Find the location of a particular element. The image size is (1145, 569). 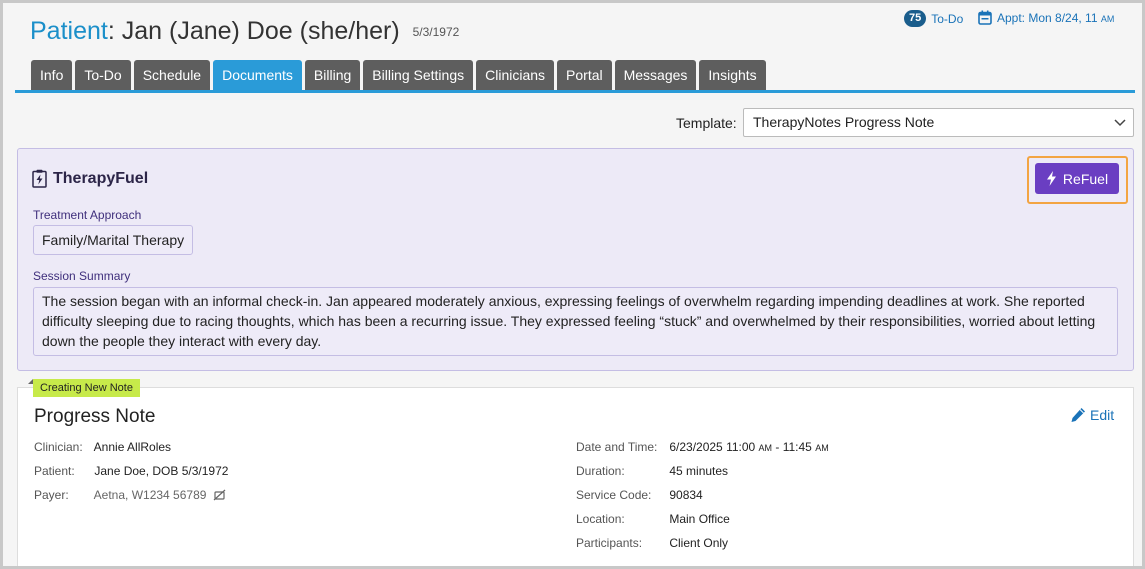

location-label: Location: is located at coordinates (600, 519).